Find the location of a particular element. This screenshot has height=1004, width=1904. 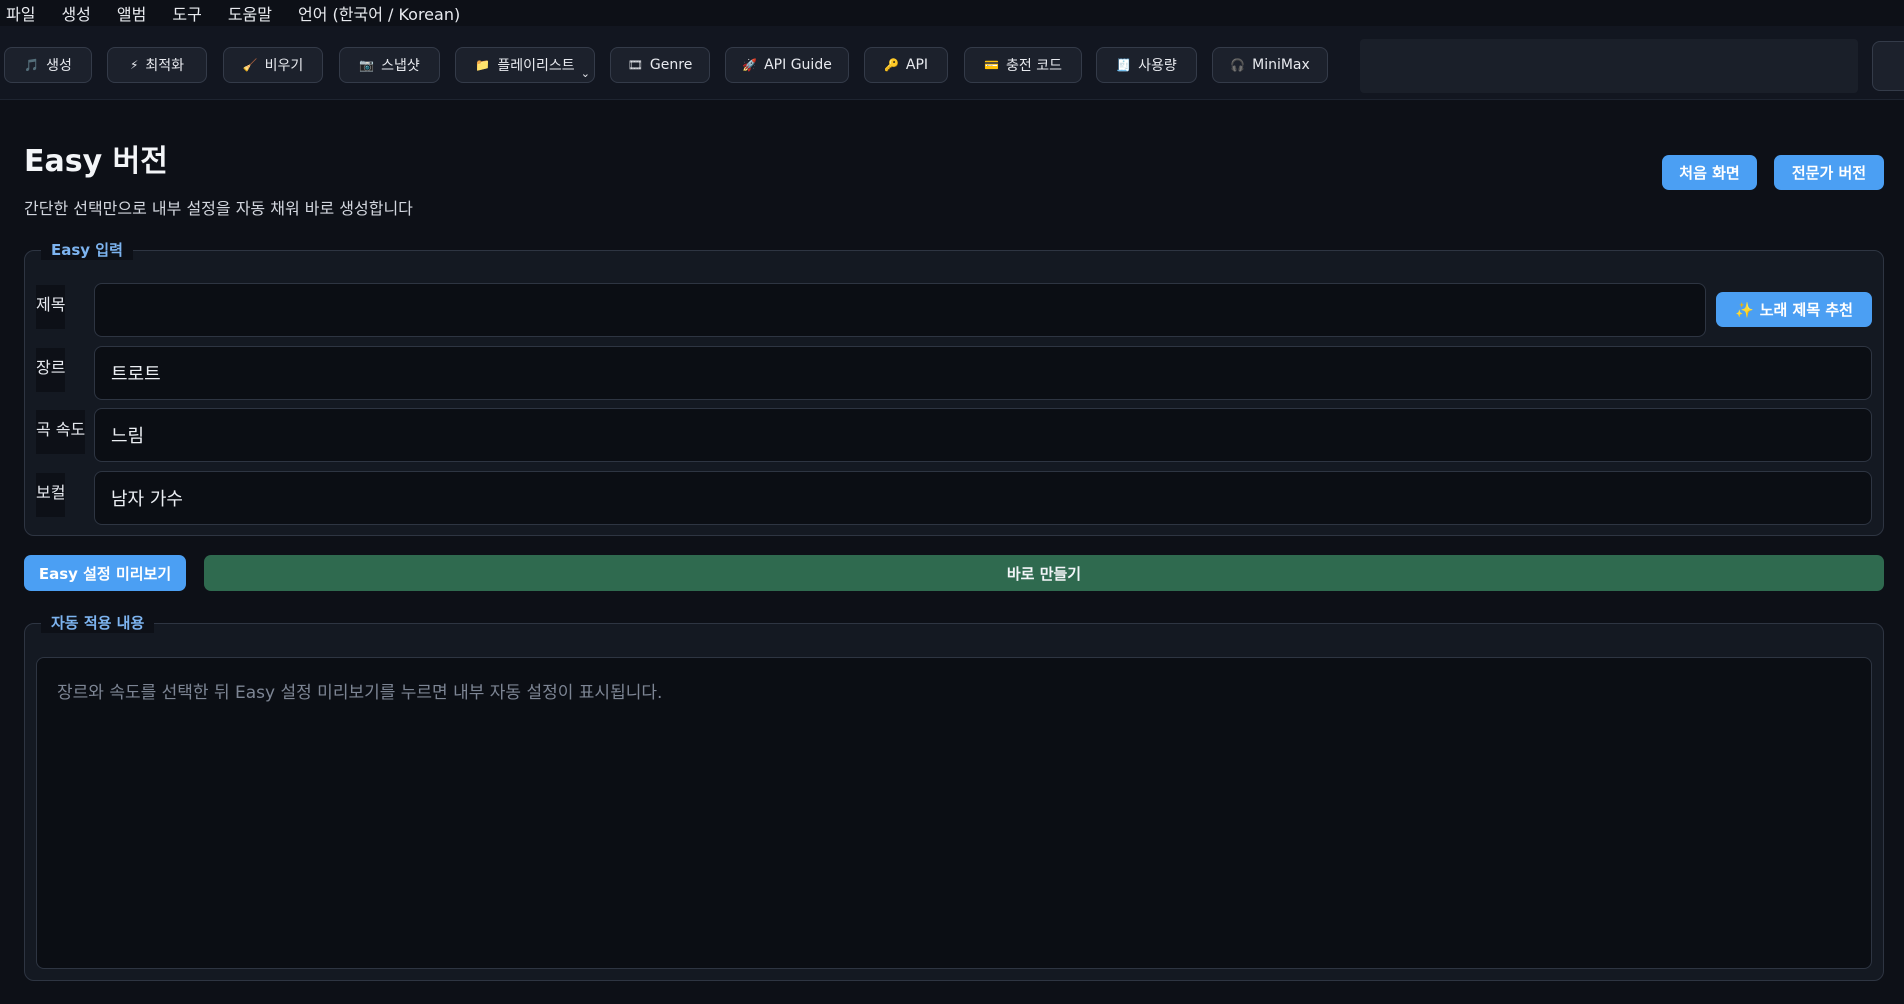

page-title: Easy 버전 is located at coordinates (96, 161).